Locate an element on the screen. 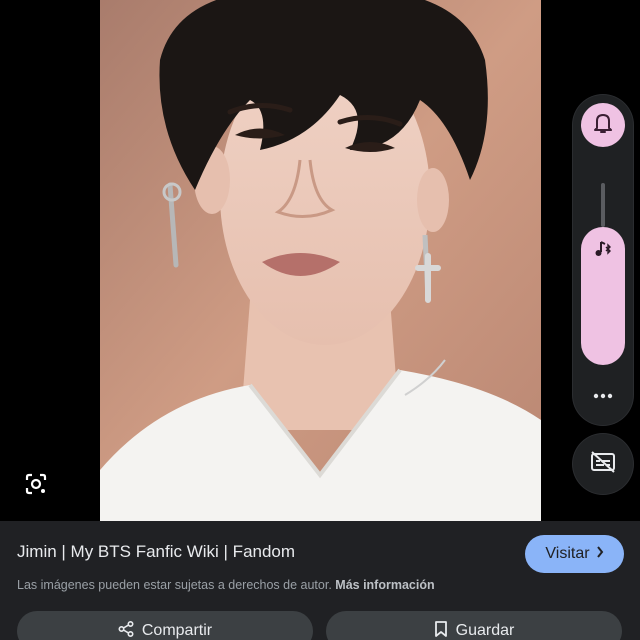 The width and height of the screenshot is (640, 640). volume-more-button is located at coordinates (603, 395).